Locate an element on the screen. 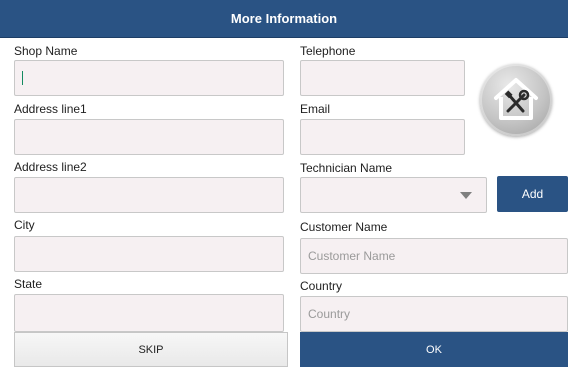  technician-name-dropdown is located at coordinates (393, 195).